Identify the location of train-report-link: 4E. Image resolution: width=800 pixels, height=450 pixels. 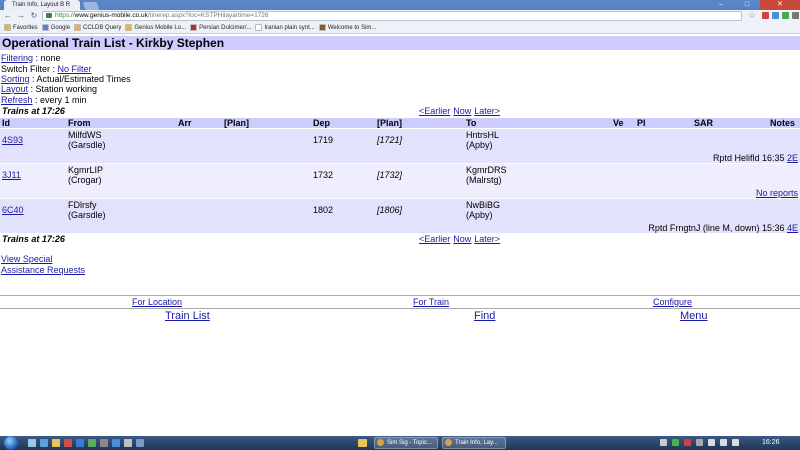
(792, 228).